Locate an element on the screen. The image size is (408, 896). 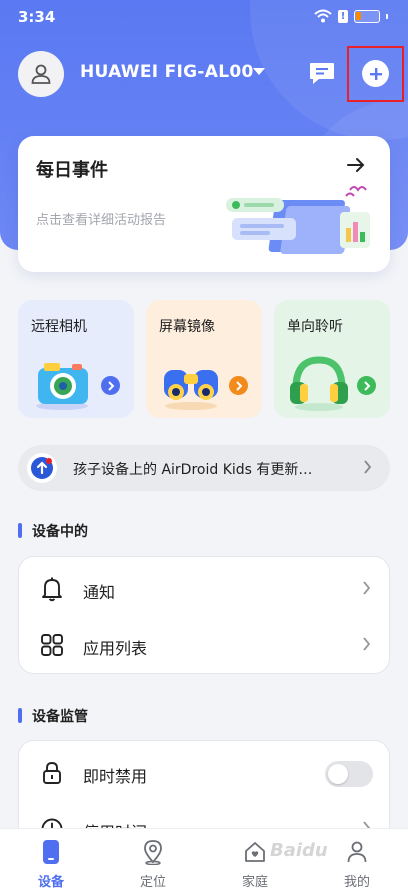
chevron-down-icon is located at coordinates (259, 71).